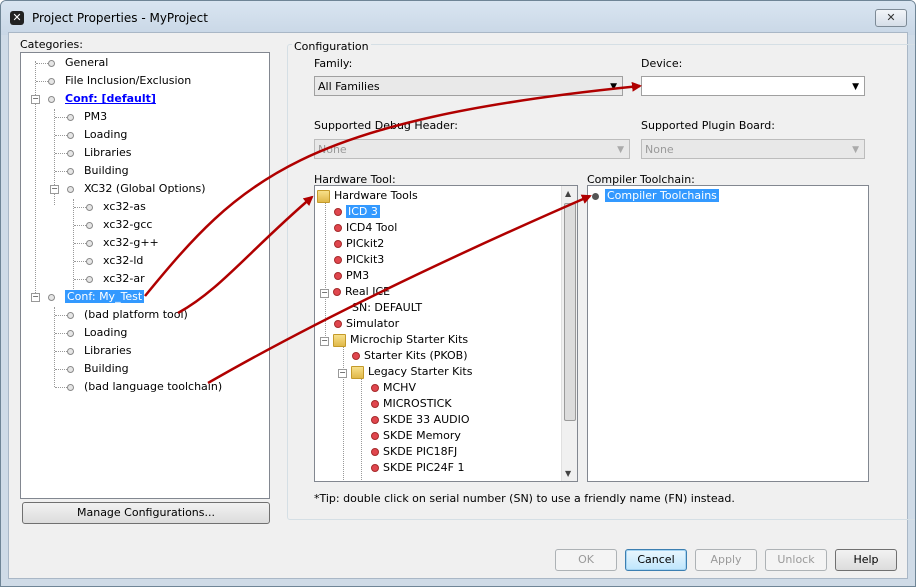 The height and width of the screenshot is (587, 916). Describe the element at coordinates (405, 372) in the screenshot. I see `hw-item-legacy-starter-kits: − Legacy Starter Kits` at that location.